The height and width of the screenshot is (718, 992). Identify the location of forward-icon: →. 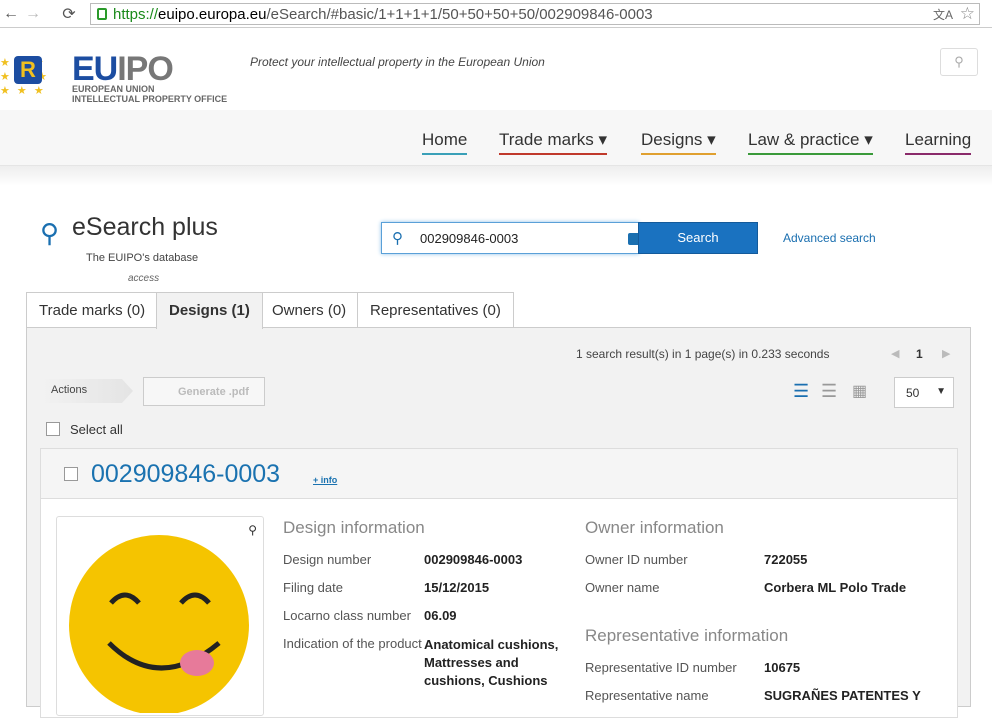
(33, 14).